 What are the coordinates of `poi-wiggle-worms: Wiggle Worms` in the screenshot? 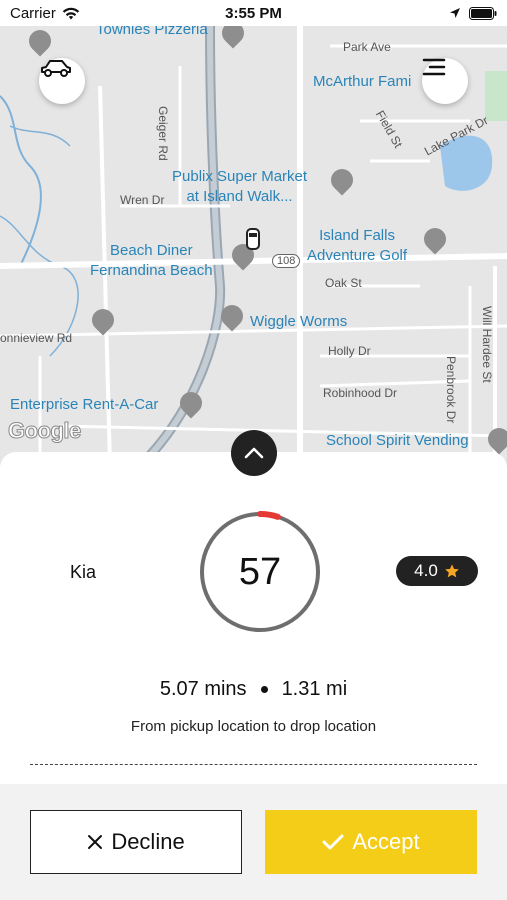 It's located at (298, 322).